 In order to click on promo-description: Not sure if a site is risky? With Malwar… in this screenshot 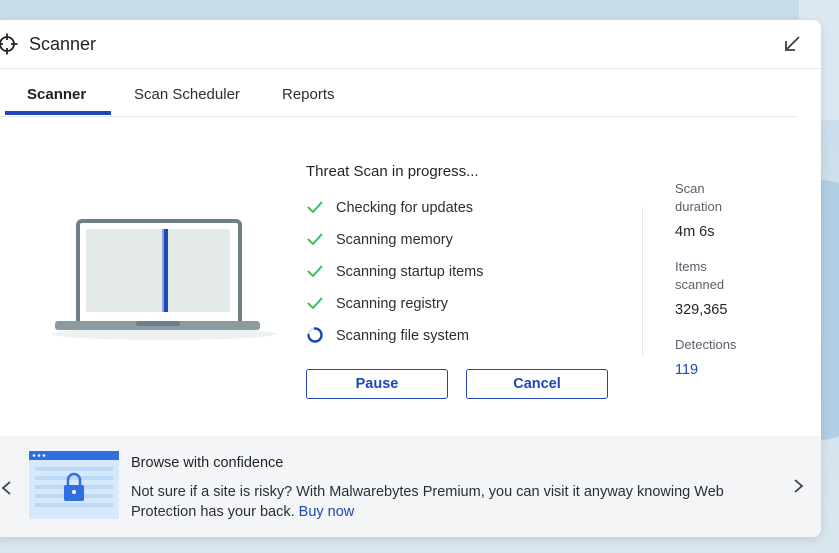, I will do `click(451, 502)`.